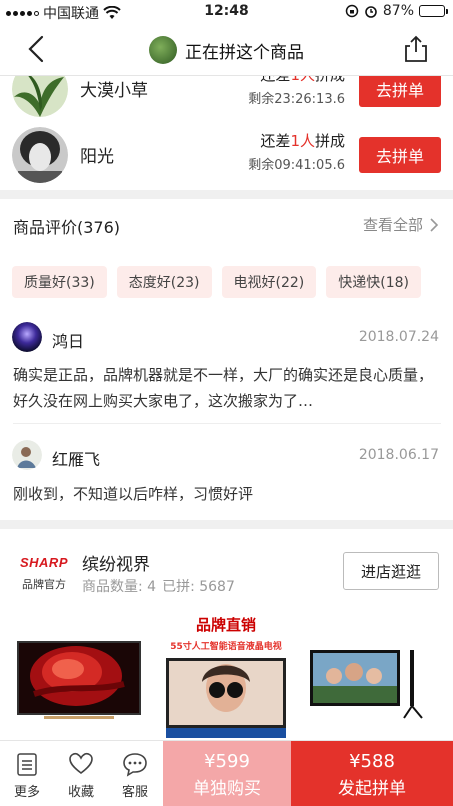 The width and height of the screenshot is (453, 806). What do you see at coordinates (44, 573) in the screenshot?
I see `brand-logo: SHARP 品牌官方` at bounding box center [44, 573].